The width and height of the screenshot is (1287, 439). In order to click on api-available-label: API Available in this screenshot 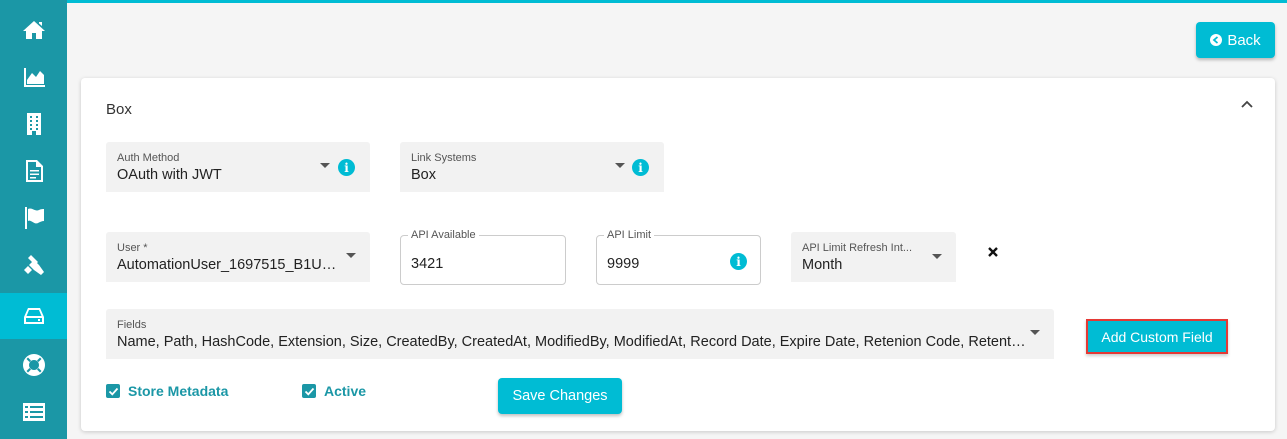, I will do `click(443, 235)`.